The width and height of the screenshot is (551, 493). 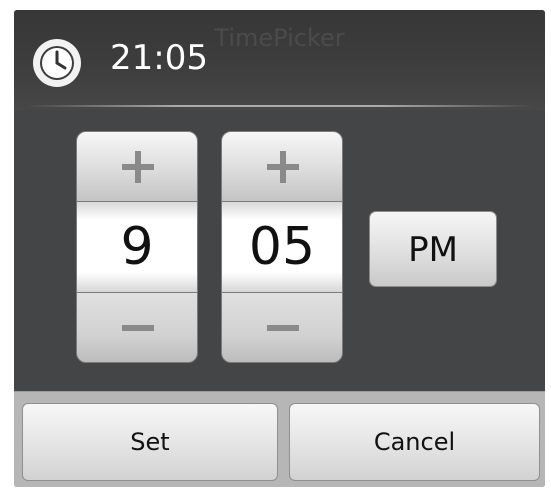 I want to click on hour-decrement-button, so click(x=137, y=327).